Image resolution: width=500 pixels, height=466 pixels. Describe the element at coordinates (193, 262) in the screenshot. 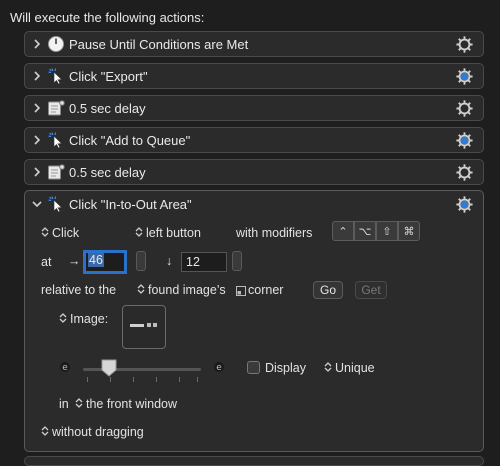

I see `y-offset-value: 12` at that location.